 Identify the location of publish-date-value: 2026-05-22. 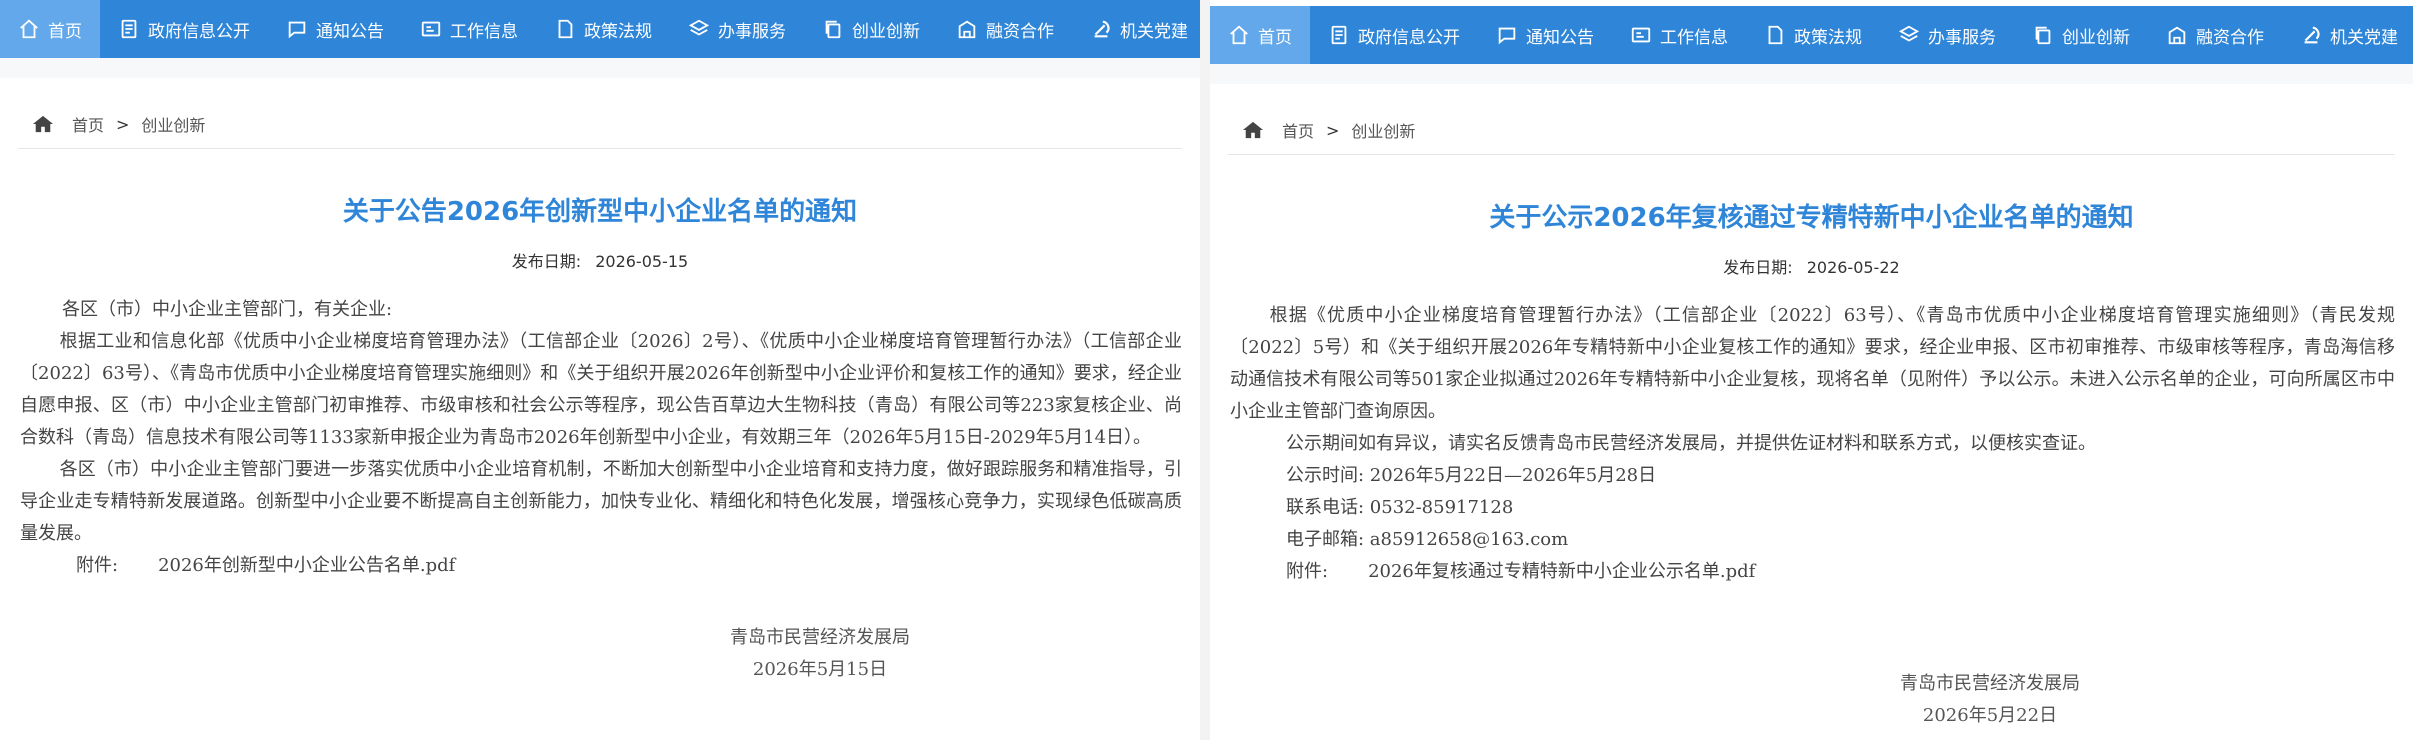
(1853, 267).